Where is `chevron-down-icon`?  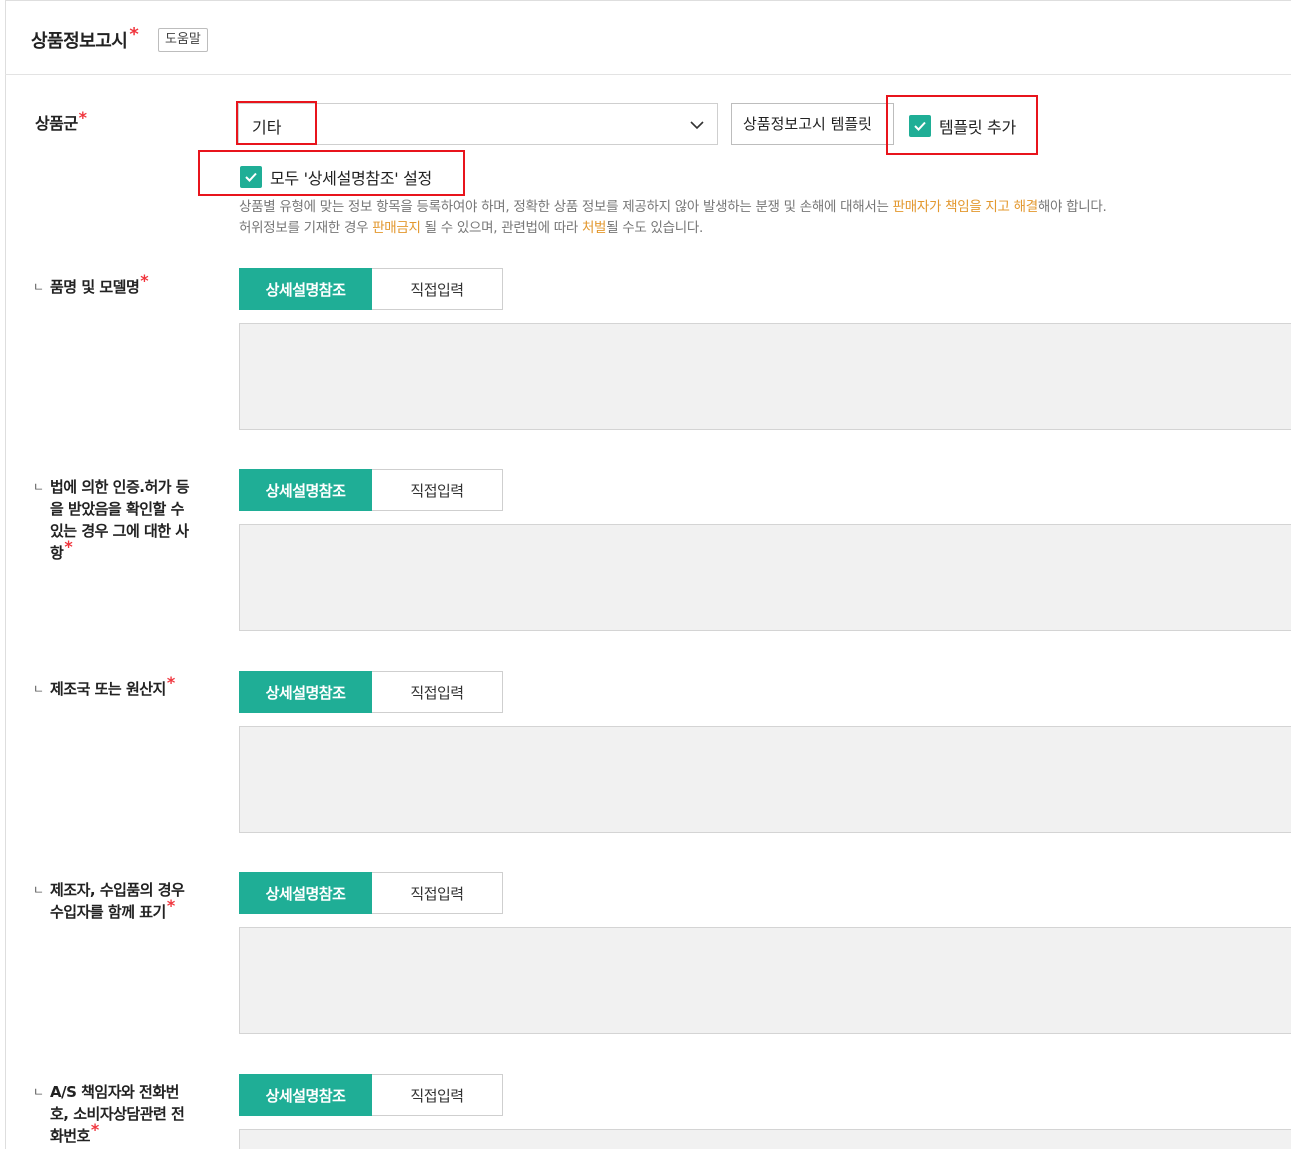
chevron-down-icon is located at coordinates (697, 125).